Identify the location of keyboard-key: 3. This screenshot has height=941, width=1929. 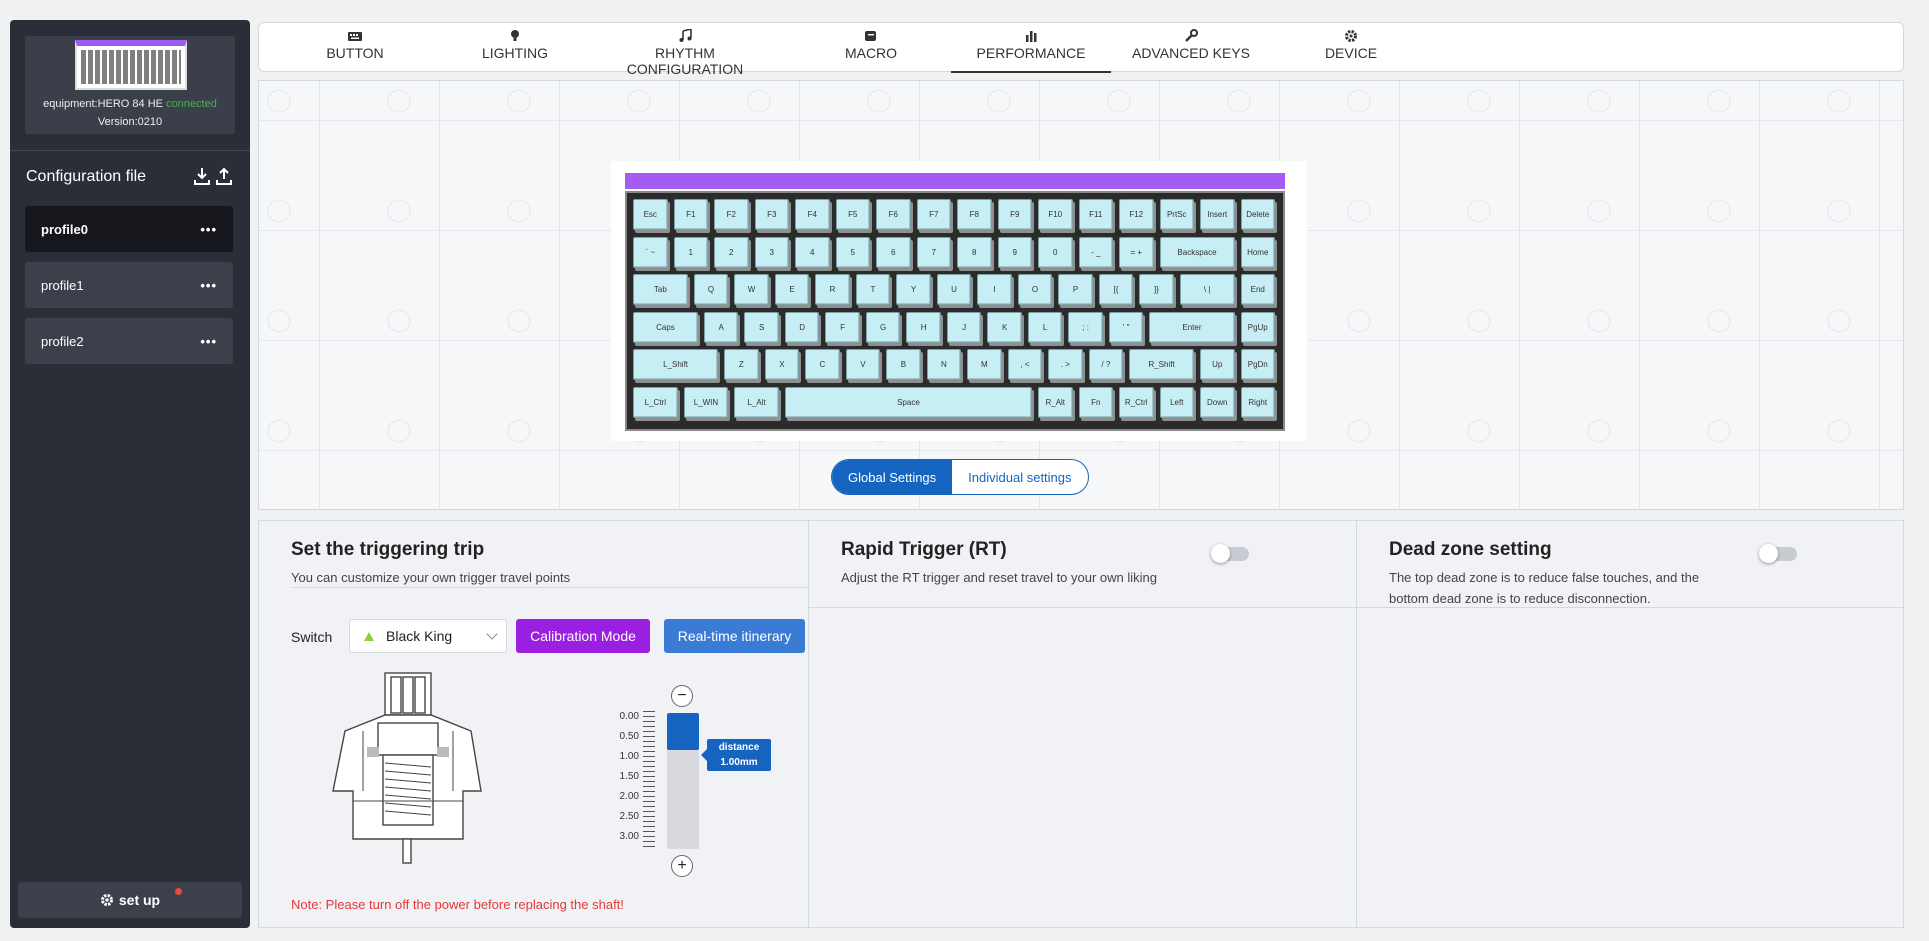
(771, 252).